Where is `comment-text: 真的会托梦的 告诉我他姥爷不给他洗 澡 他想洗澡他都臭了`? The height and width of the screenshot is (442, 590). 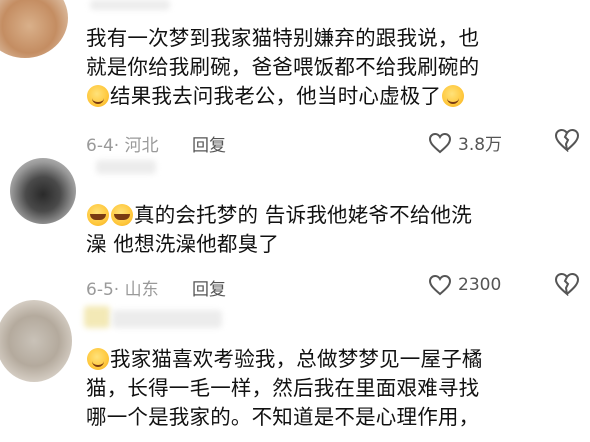
comment-text: 真的会托梦的 告诉我他姥爷不给他洗 澡 他想洗澡他都臭了 is located at coordinates (279, 230).